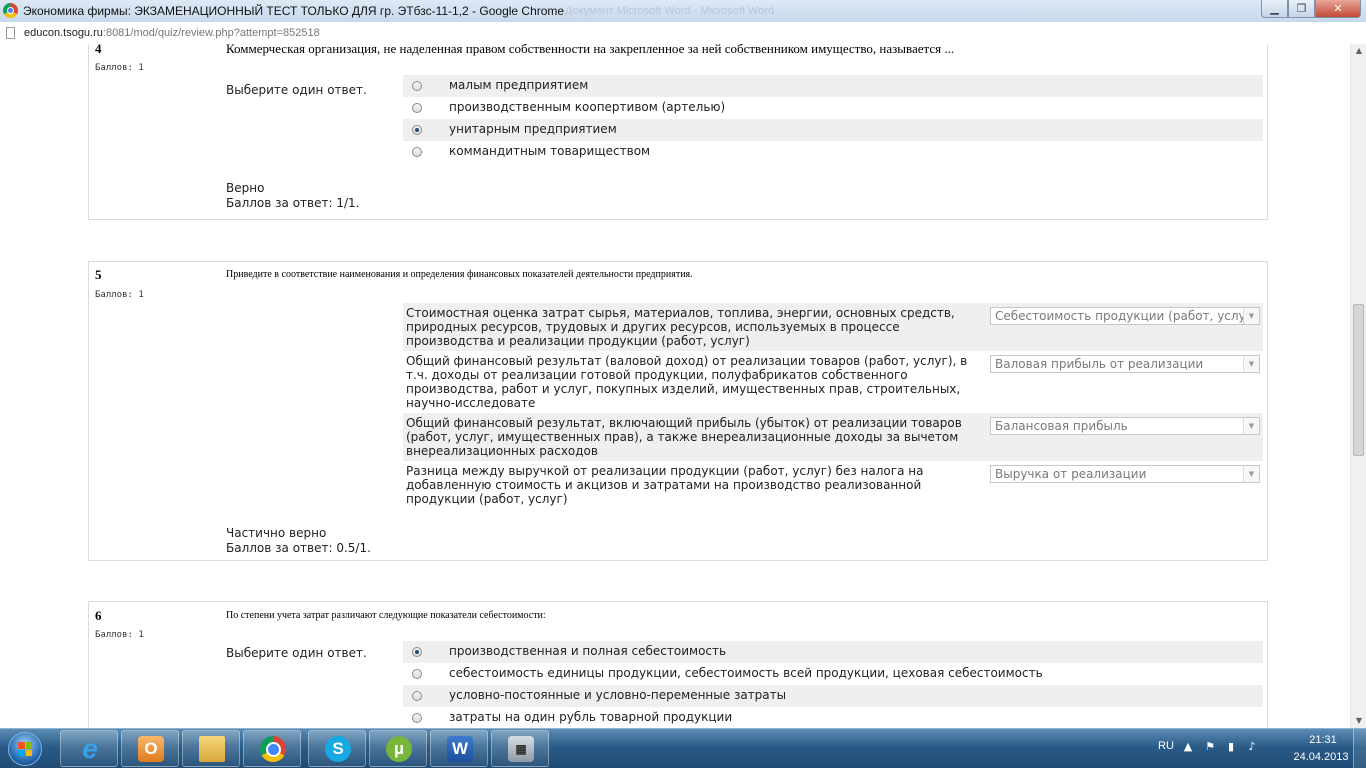 This screenshot has width=1366, height=768. I want to click on taskbar-outlook: O, so click(150, 748).